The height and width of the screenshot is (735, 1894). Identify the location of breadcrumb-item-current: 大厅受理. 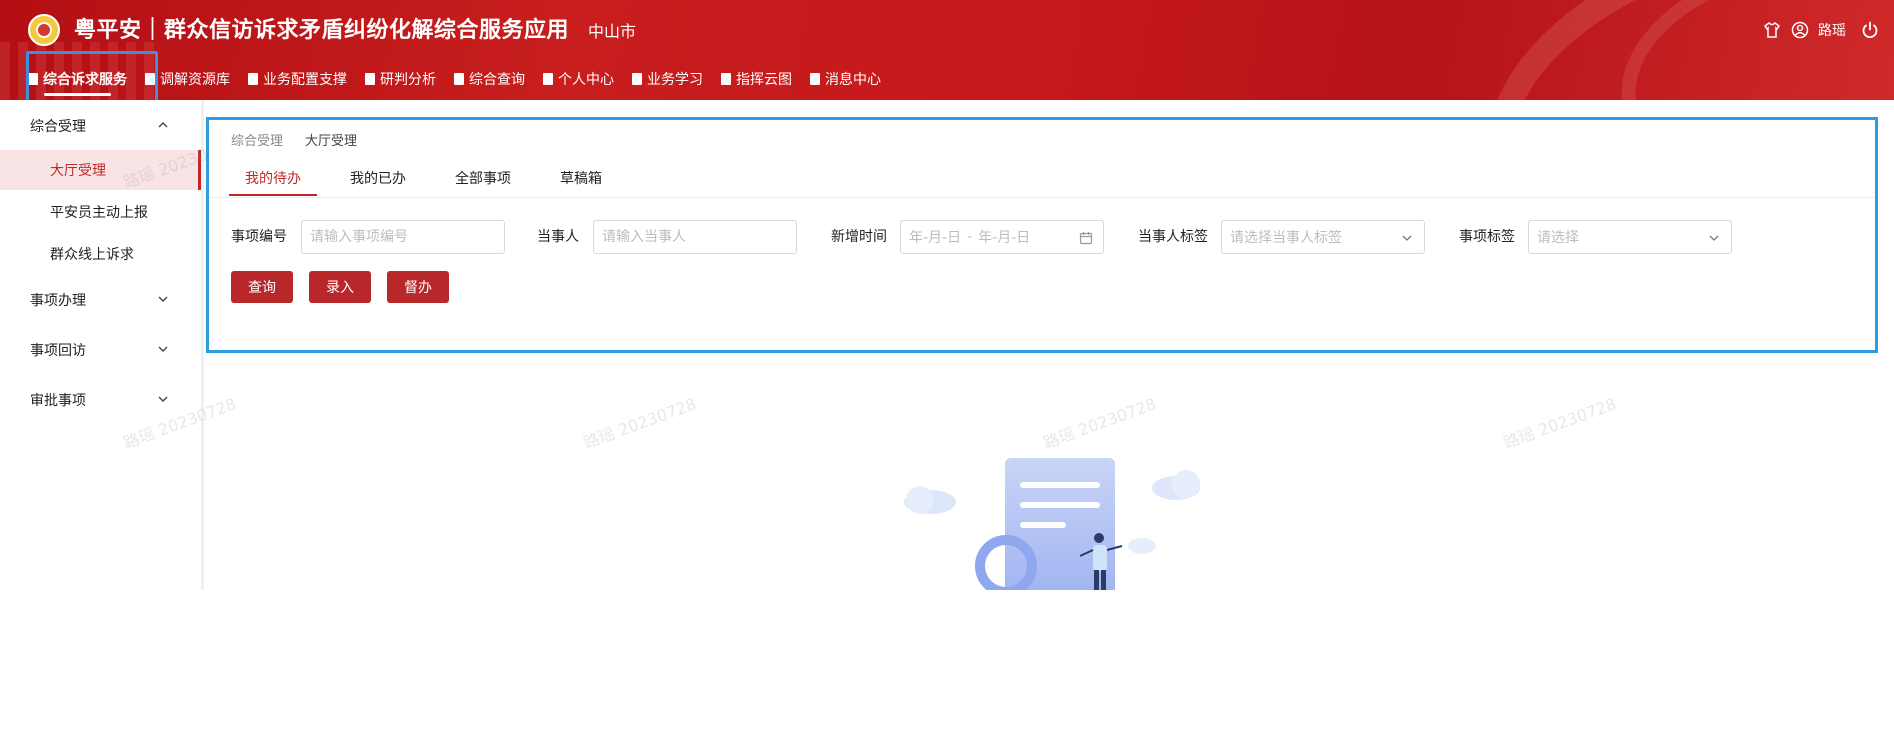
(331, 141).